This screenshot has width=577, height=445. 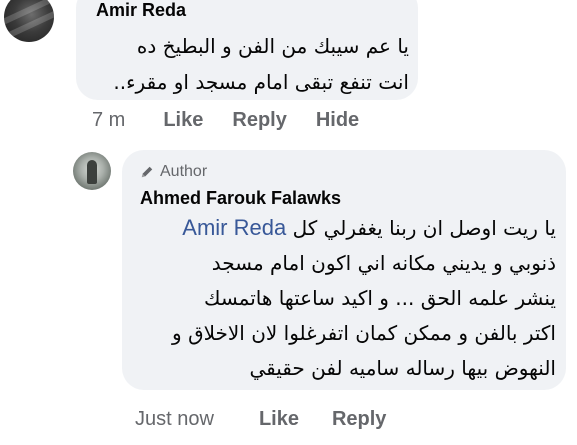 What do you see at coordinates (379, 298) in the screenshot?
I see `comment-text-line: ينشر علمه الحق ... و اكيد ساعتها هاتمسك` at bounding box center [379, 298].